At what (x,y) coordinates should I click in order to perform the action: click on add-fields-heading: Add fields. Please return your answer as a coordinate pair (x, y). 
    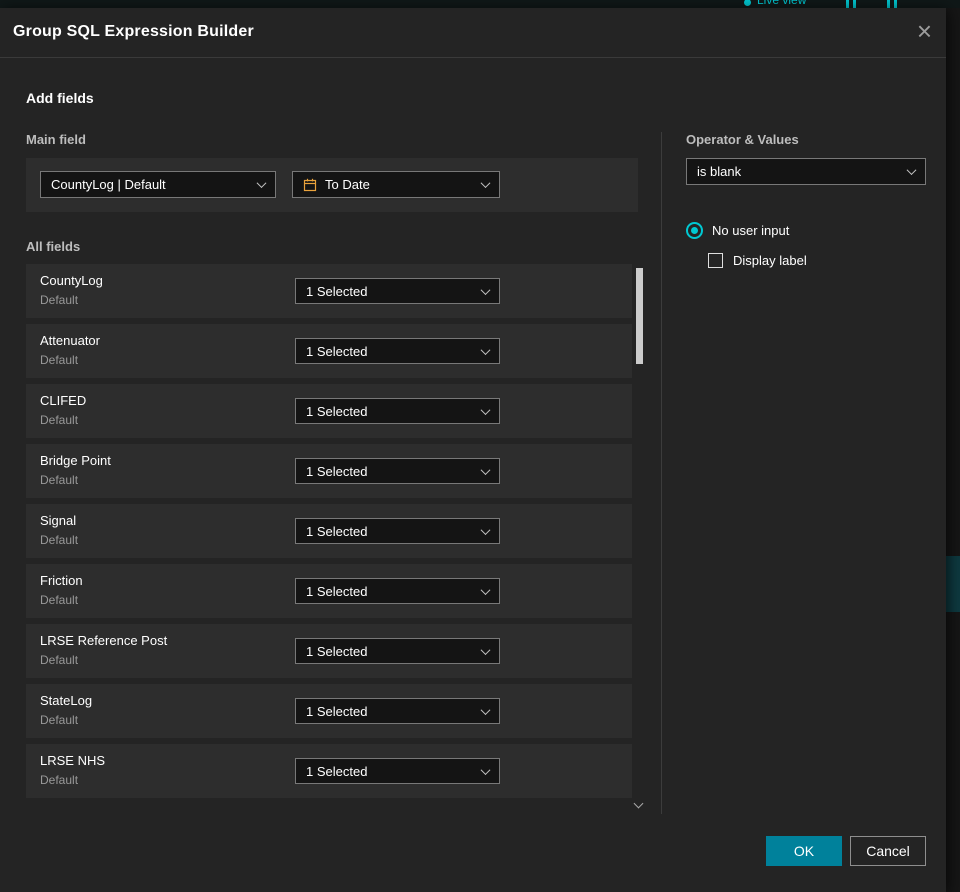
    Looking at the image, I should click on (60, 98).